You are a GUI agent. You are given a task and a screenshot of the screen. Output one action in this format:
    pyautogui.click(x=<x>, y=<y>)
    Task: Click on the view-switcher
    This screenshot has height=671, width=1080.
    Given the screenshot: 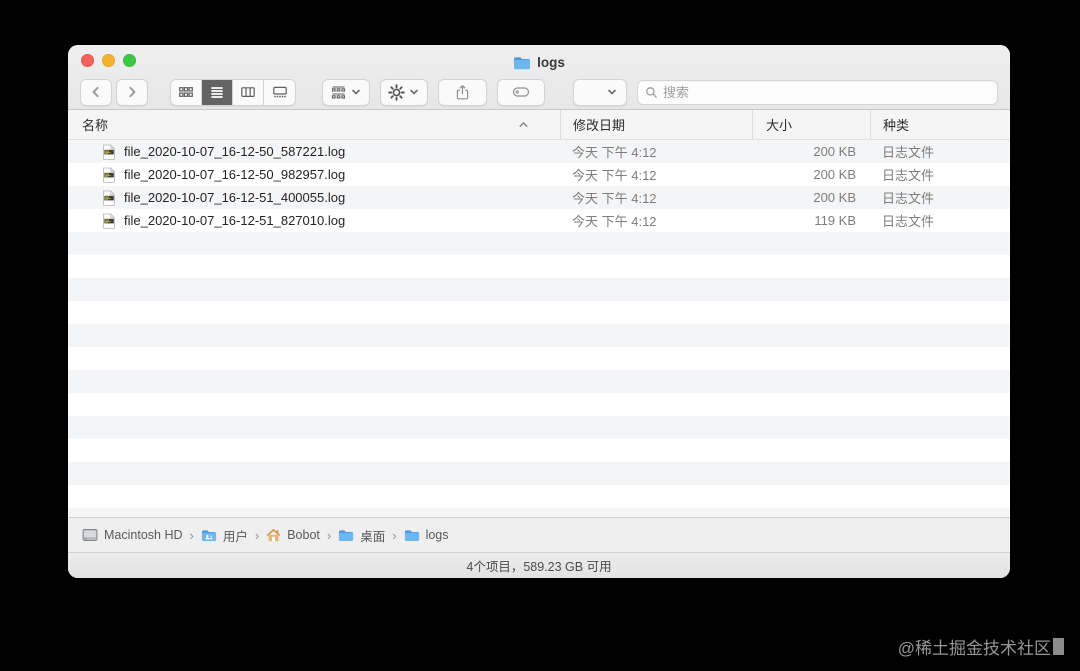 What is the action you would take?
    pyautogui.click(x=233, y=92)
    